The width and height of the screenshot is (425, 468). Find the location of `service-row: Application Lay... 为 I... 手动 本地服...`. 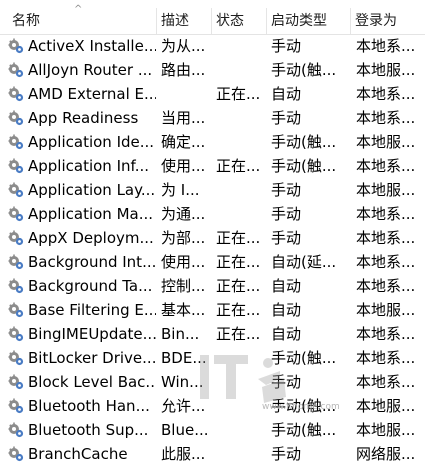

service-row: Application Lay... 为 I... 手动 本地服... is located at coordinates (212, 190).